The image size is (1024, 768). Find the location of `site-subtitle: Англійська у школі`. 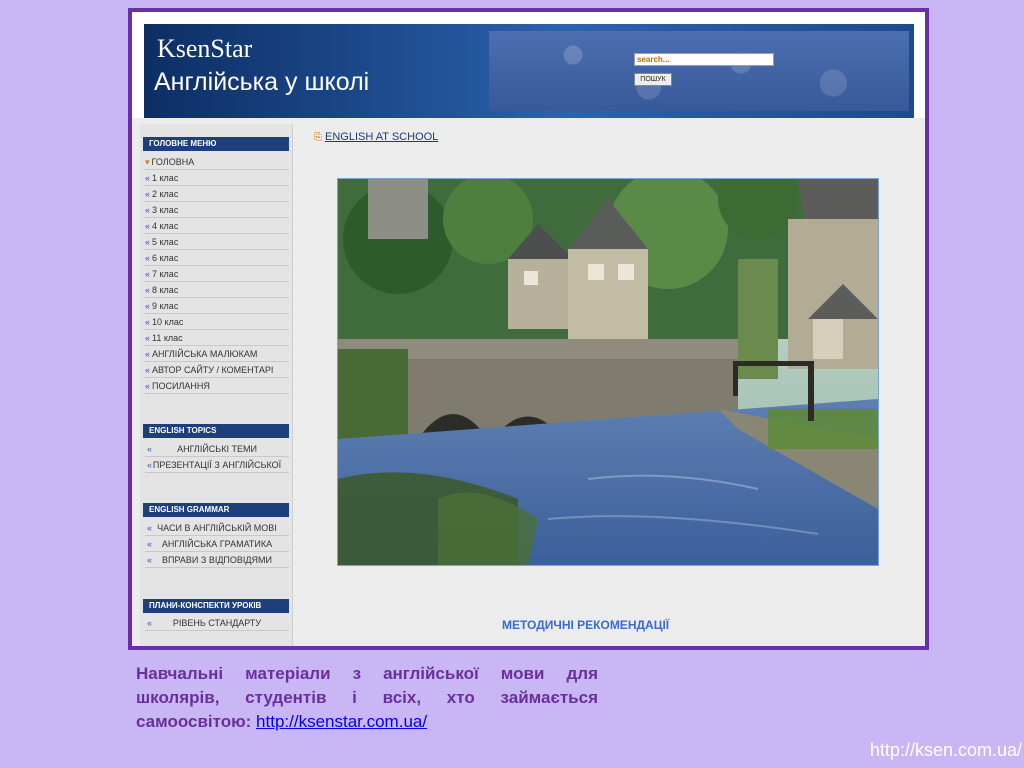

site-subtitle: Англійська у школі is located at coordinates (262, 82).